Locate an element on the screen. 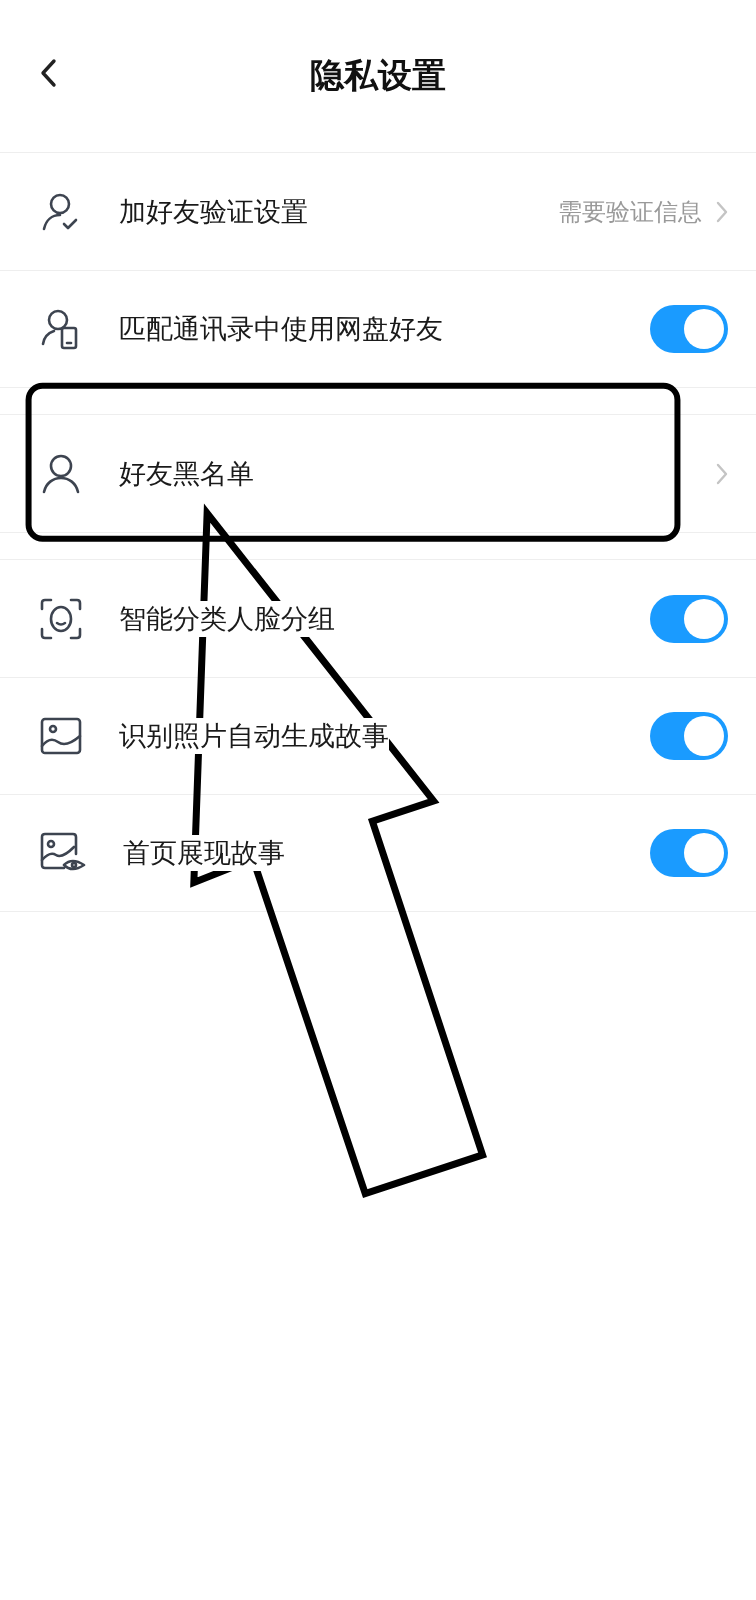  image-icon is located at coordinates (61, 736).